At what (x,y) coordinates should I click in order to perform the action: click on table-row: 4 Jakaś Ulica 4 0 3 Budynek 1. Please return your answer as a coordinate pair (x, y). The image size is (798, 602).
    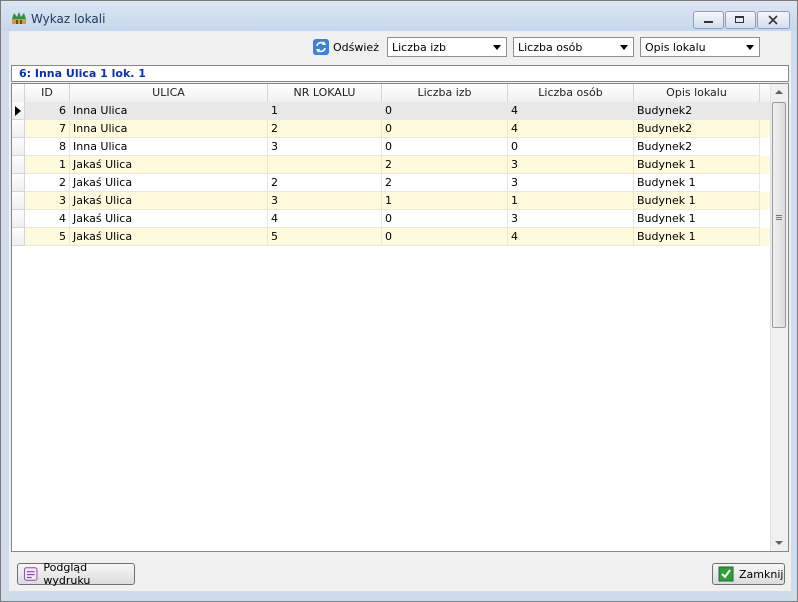
    Looking at the image, I should click on (392, 219).